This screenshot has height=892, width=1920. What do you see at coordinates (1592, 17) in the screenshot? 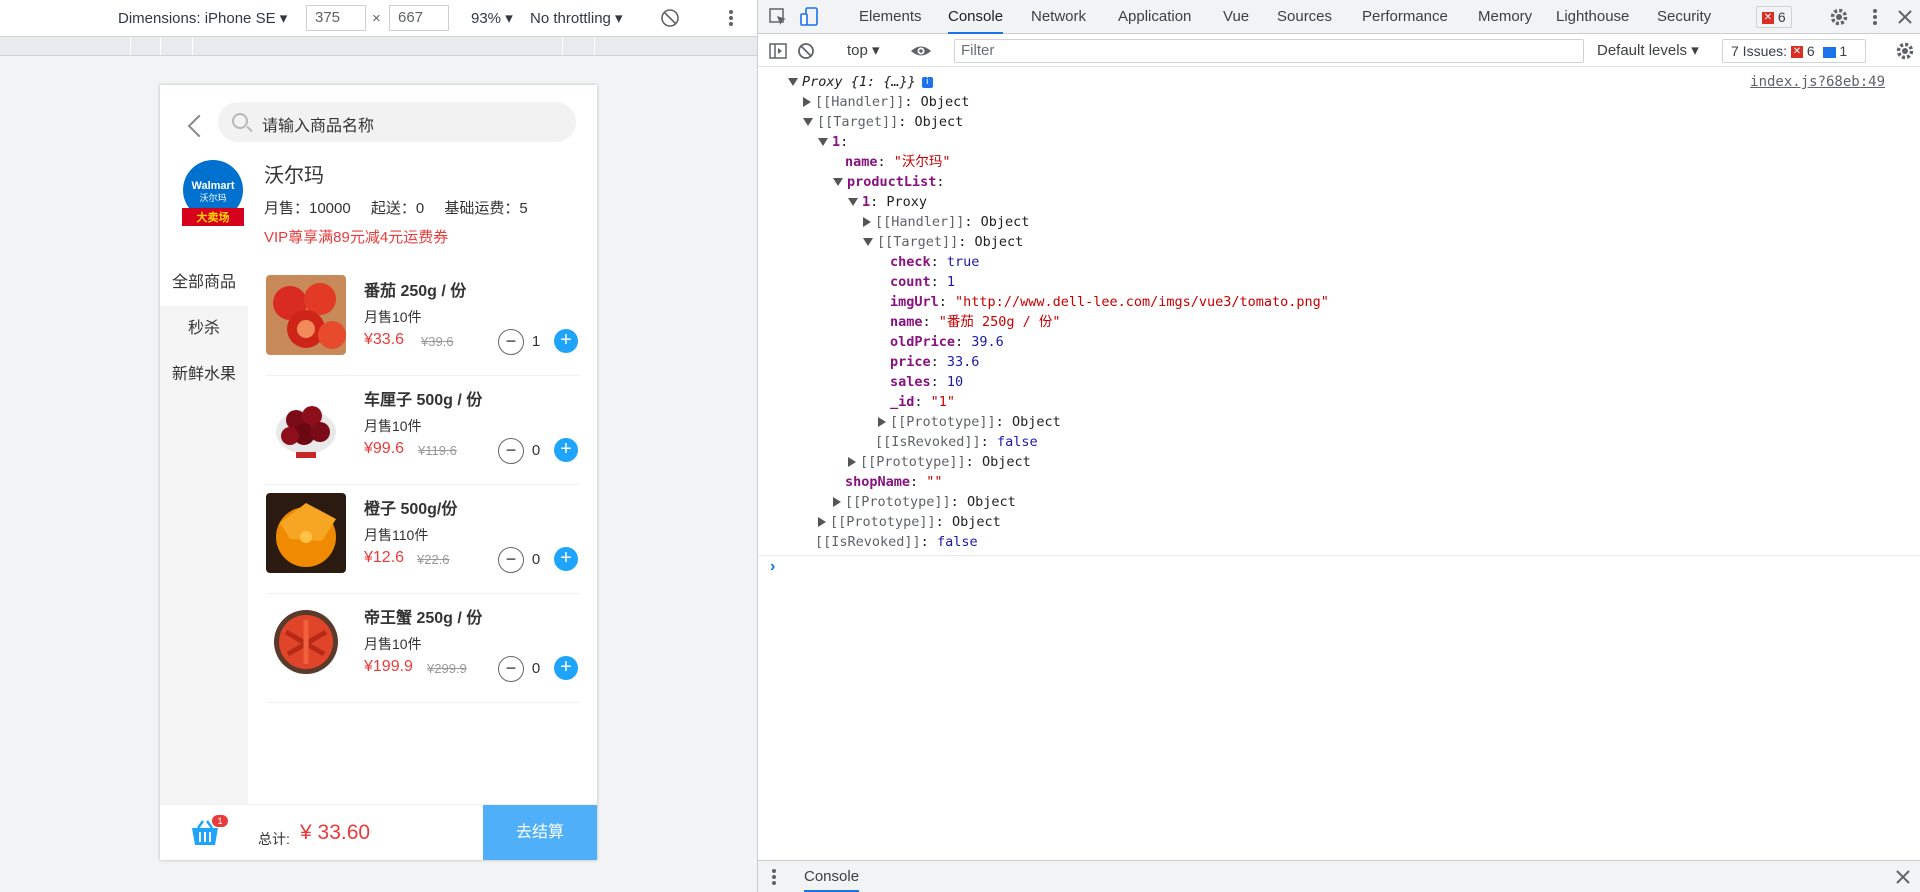
I see `tab-lighthouse: Lighthouse` at bounding box center [1592, 17].